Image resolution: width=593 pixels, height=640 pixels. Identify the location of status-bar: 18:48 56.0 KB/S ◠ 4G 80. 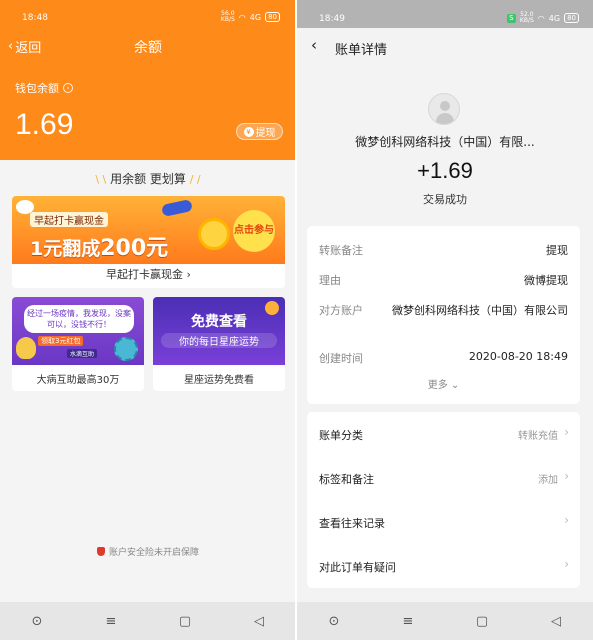
(148, 13).